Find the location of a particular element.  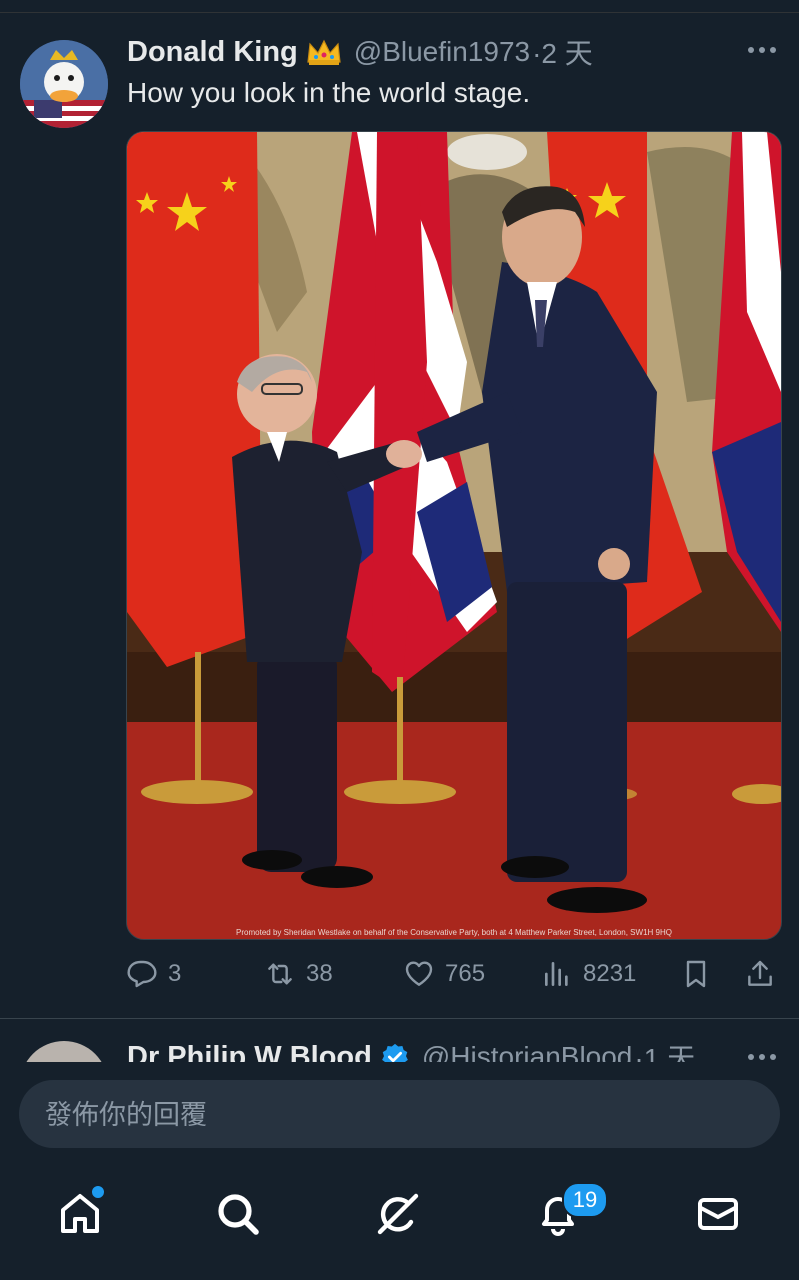

view-count: 8231 is located at coordinates (610, 973).